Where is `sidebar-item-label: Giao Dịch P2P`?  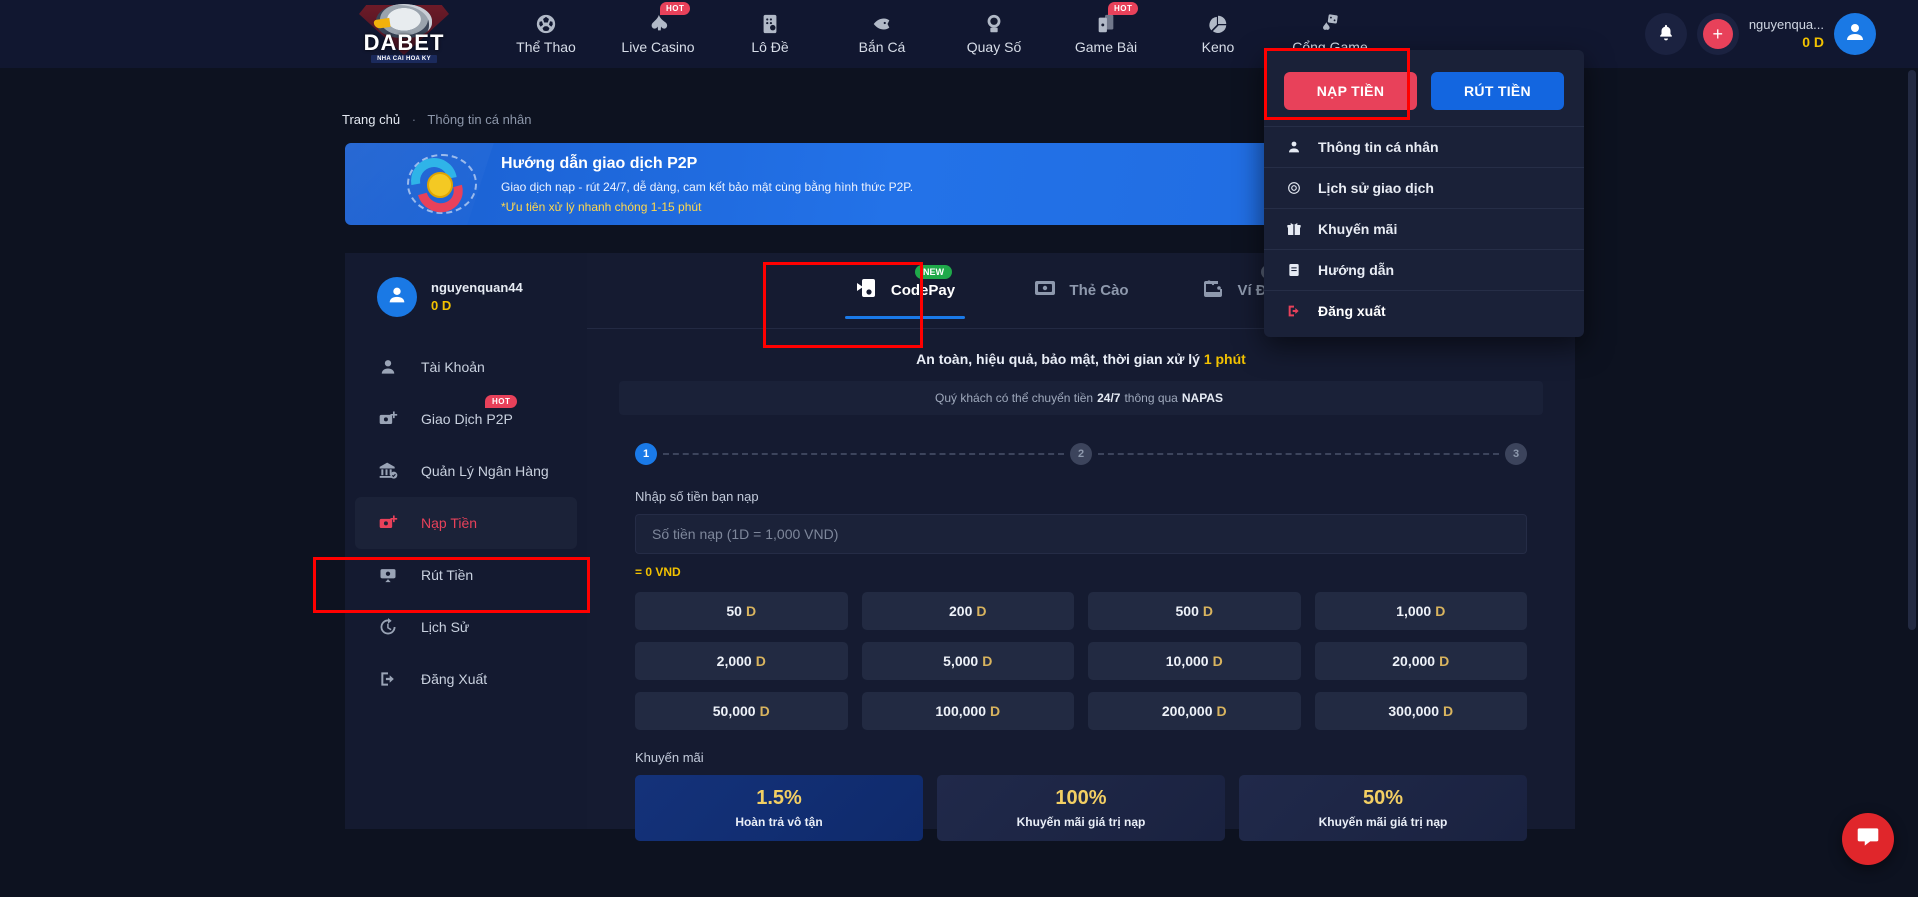 sidebar-item-label: Giao Dịch P2P is located at coordinates (467, 419).